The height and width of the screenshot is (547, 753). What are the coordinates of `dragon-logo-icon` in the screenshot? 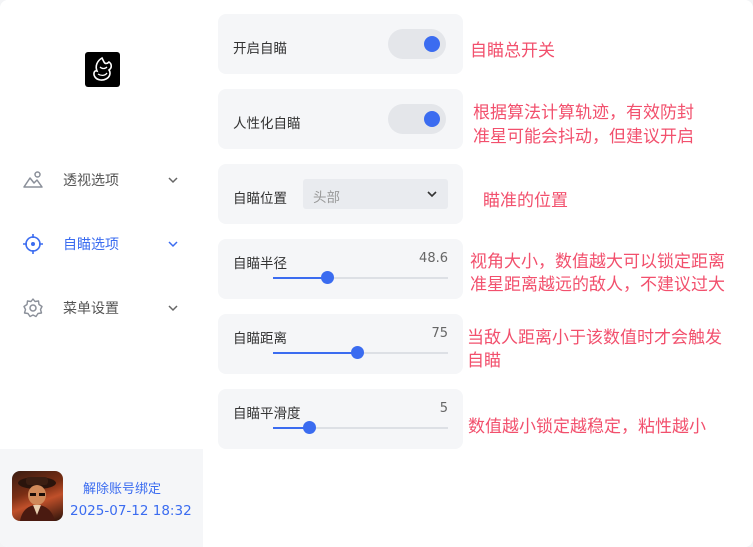 It's located at (103, 68).